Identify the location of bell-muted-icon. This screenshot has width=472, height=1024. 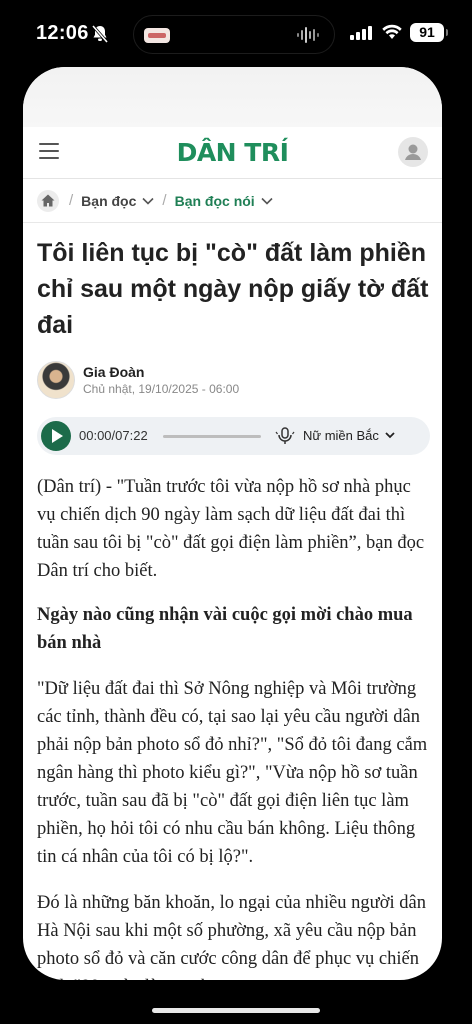
(100, 34).